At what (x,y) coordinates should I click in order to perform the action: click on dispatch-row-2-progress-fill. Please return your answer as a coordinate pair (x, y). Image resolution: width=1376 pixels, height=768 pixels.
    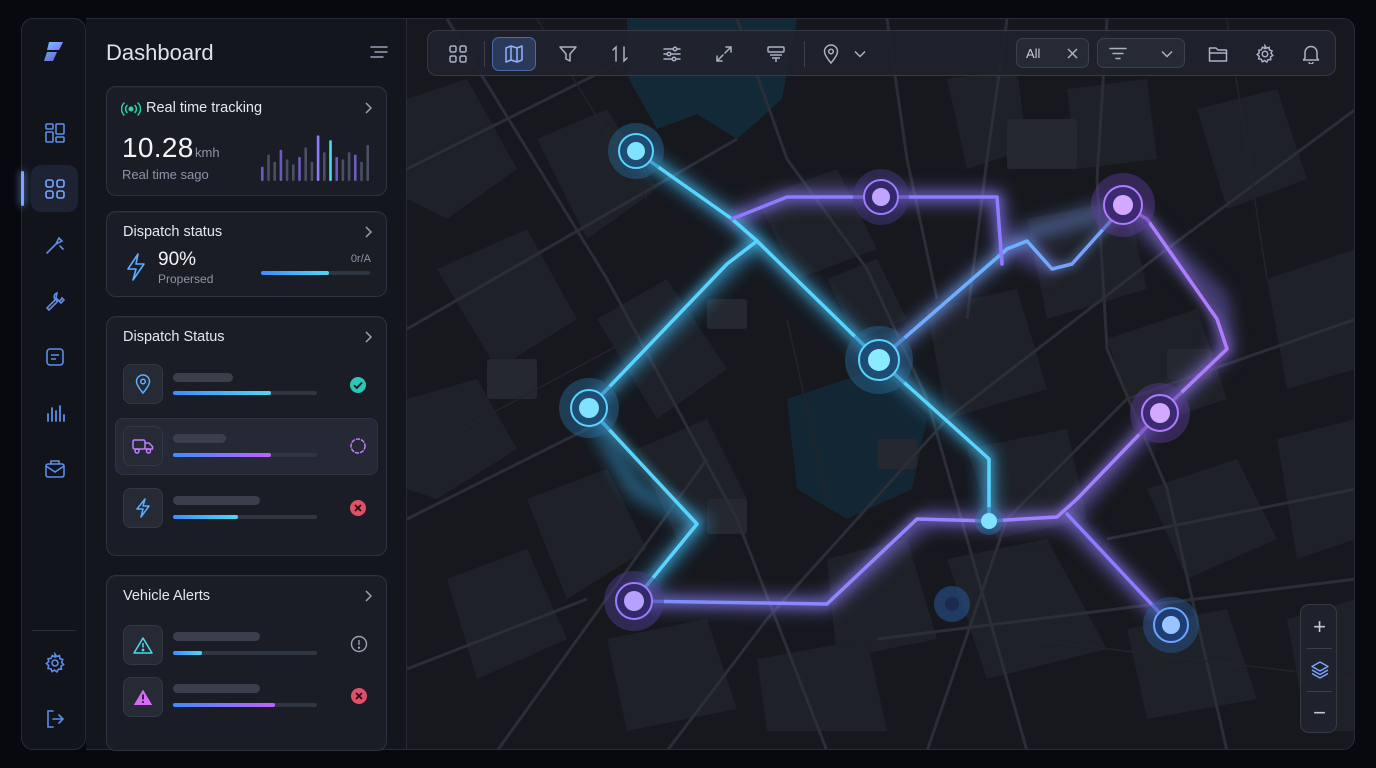
    Looking at the image, I should click on (222, 455).